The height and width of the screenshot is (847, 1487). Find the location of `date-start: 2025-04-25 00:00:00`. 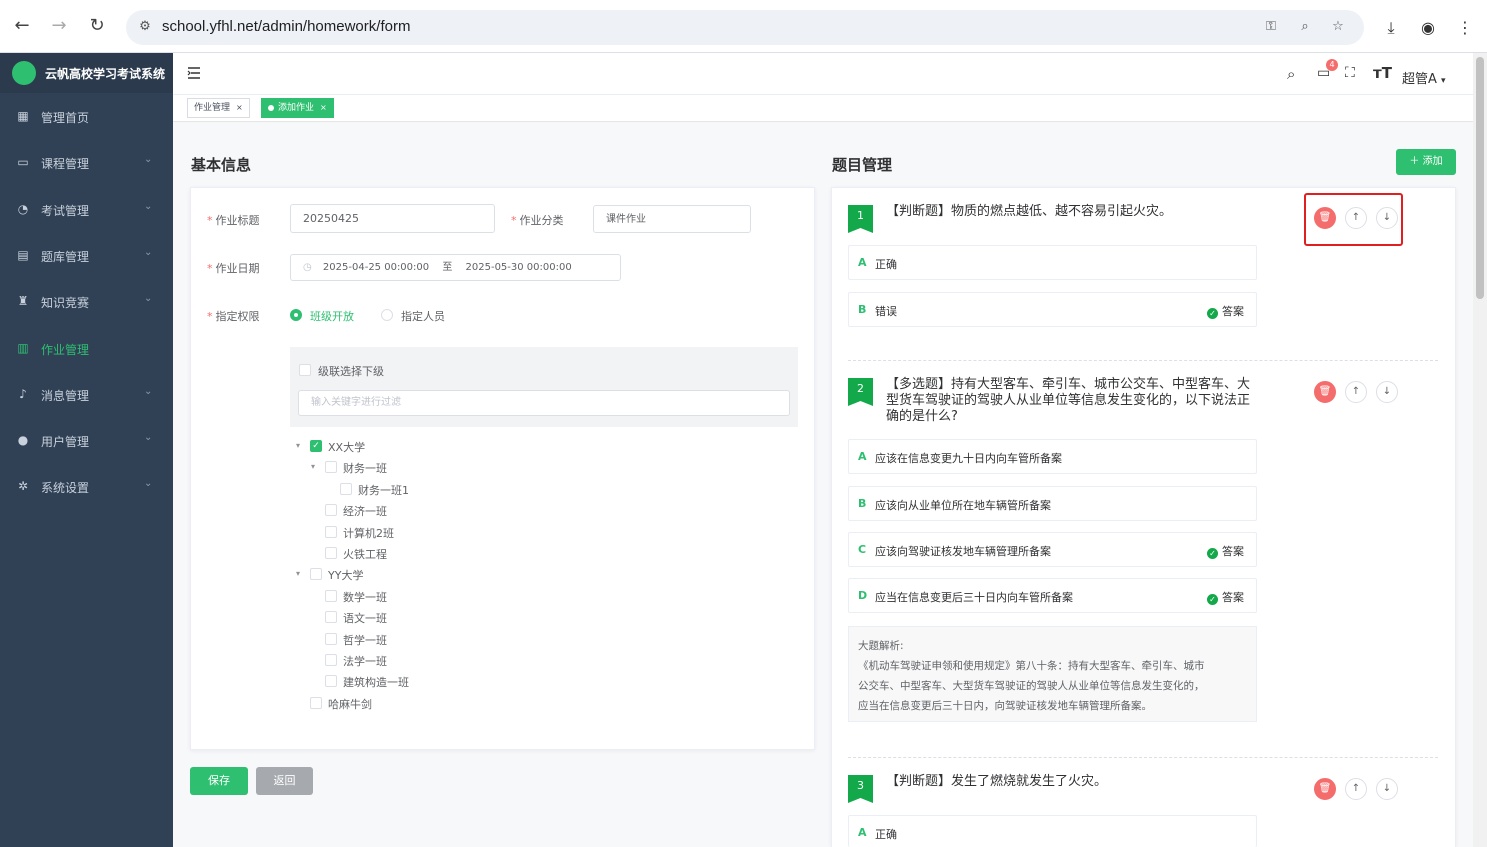

date-start: 2025-04-25 00:00:00 is located at coordinates (376, 267).